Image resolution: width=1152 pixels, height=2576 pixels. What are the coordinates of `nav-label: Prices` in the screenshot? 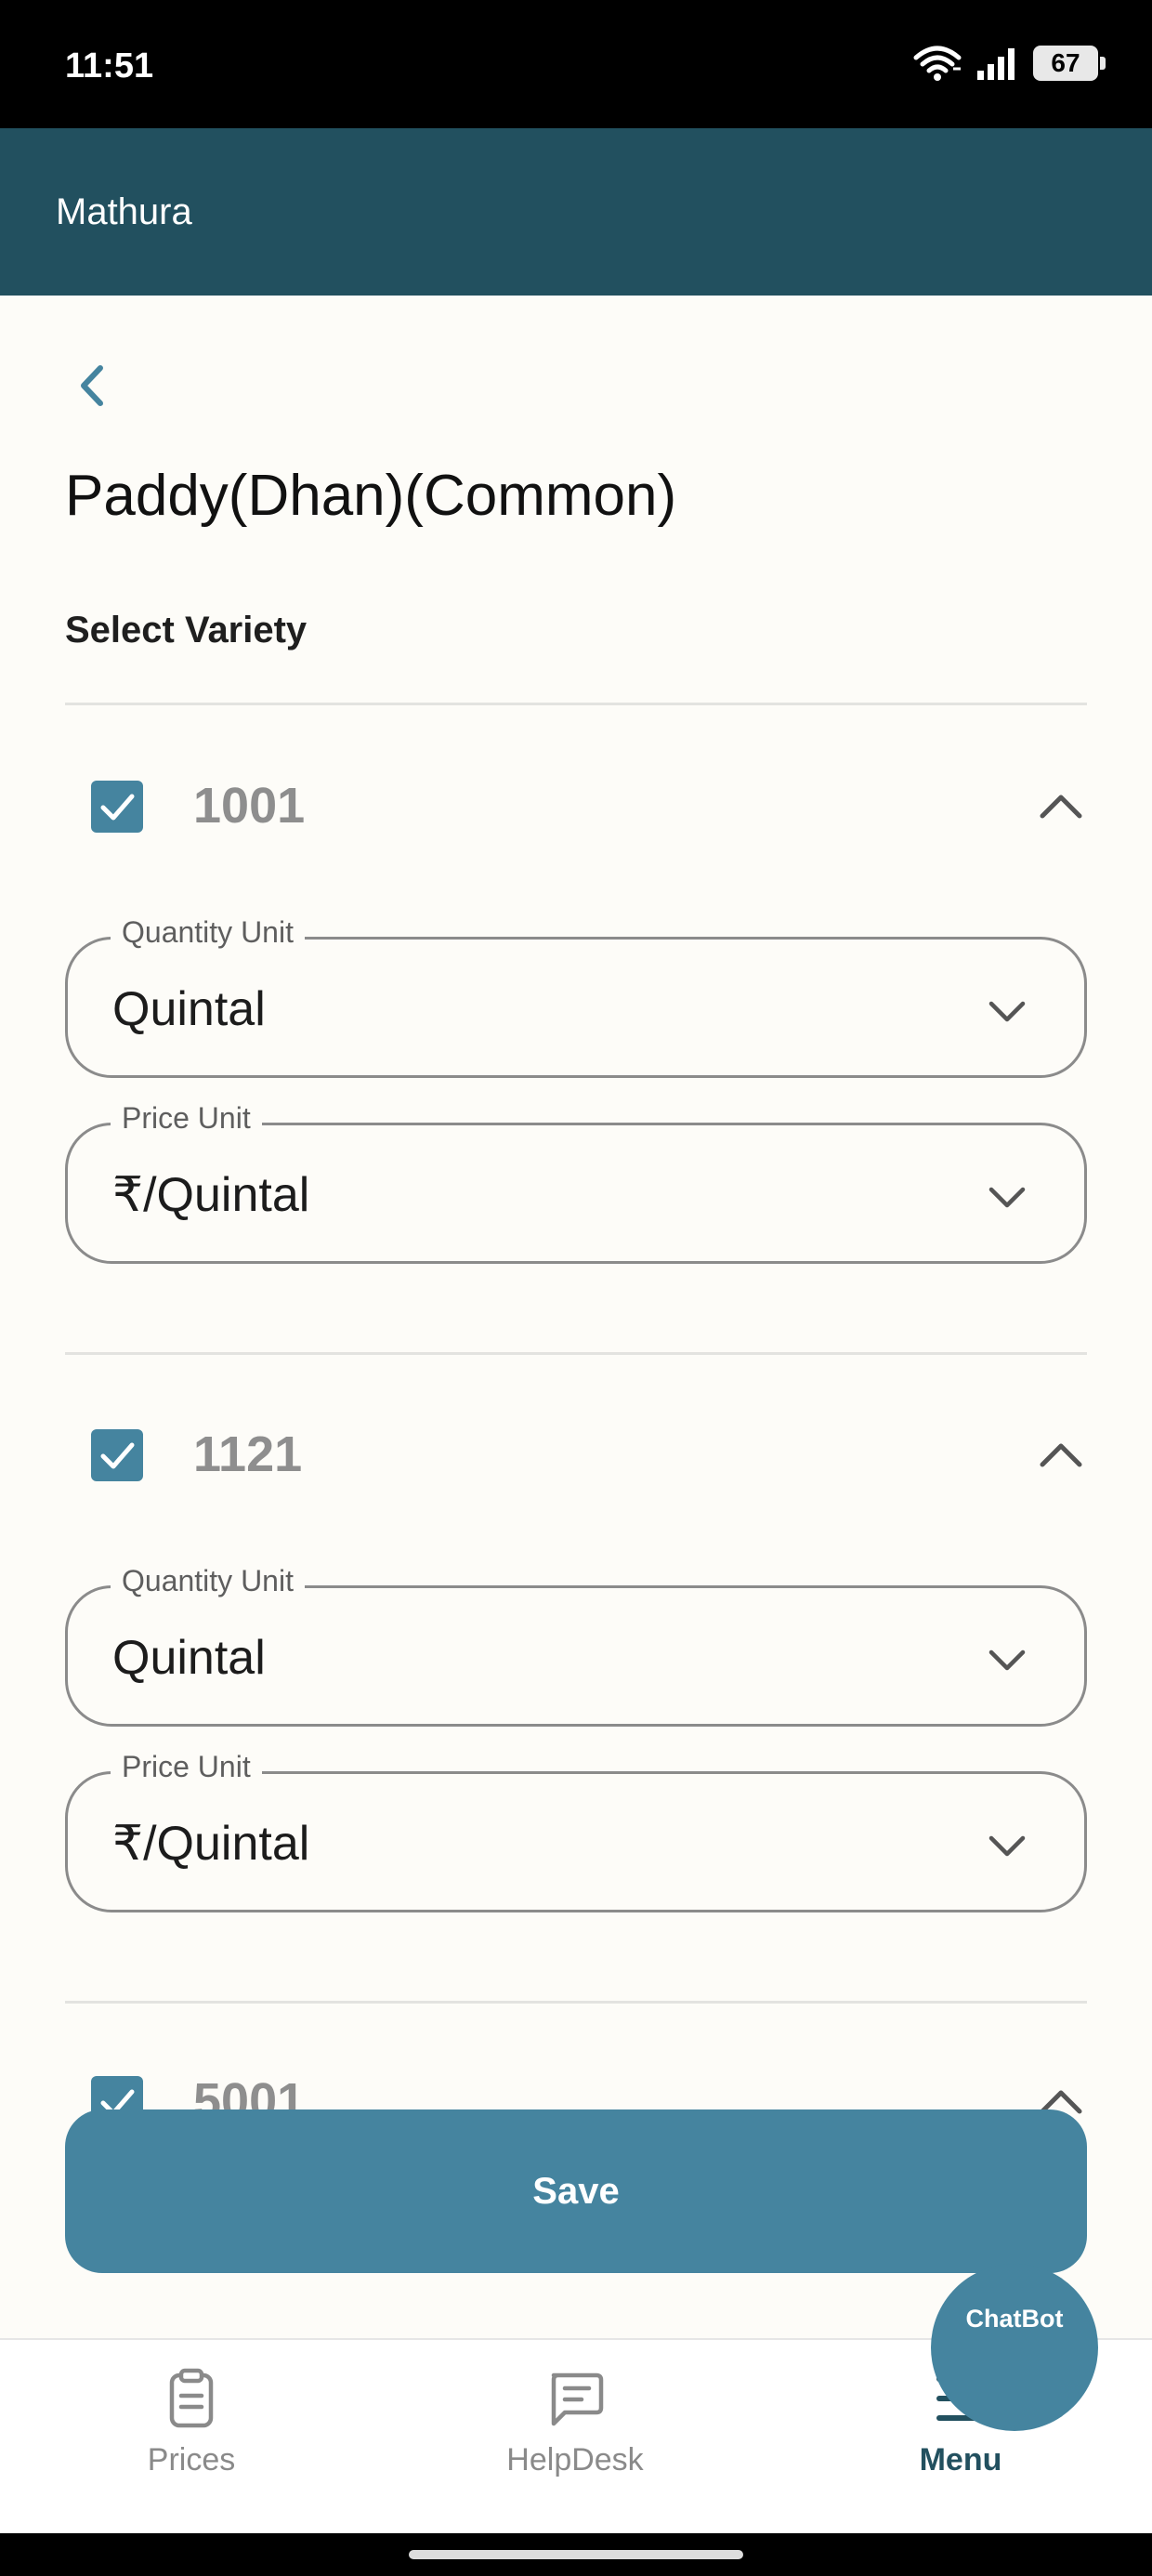 It's located at (191, 2459).